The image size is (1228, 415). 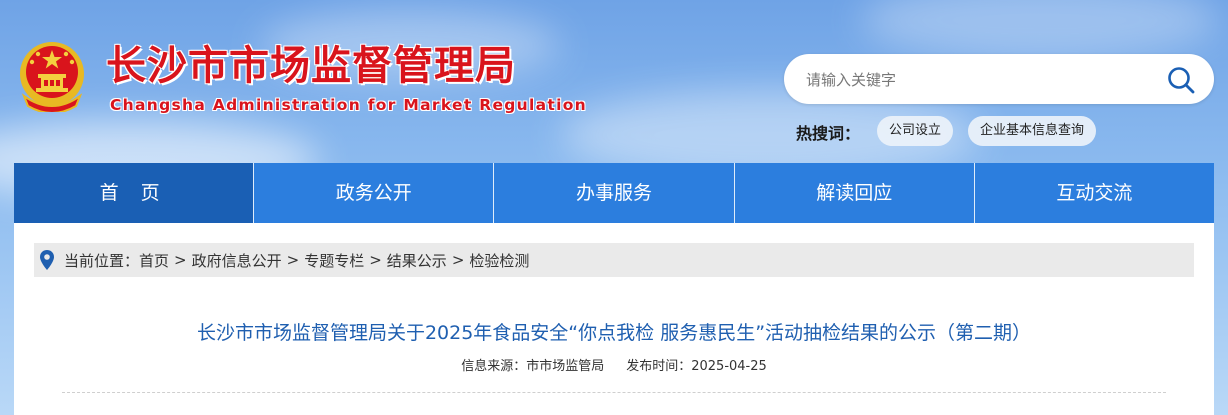 I want to click on breadcrumb-item-gov-info: 政府信息公开, so click(x=237, y=260).